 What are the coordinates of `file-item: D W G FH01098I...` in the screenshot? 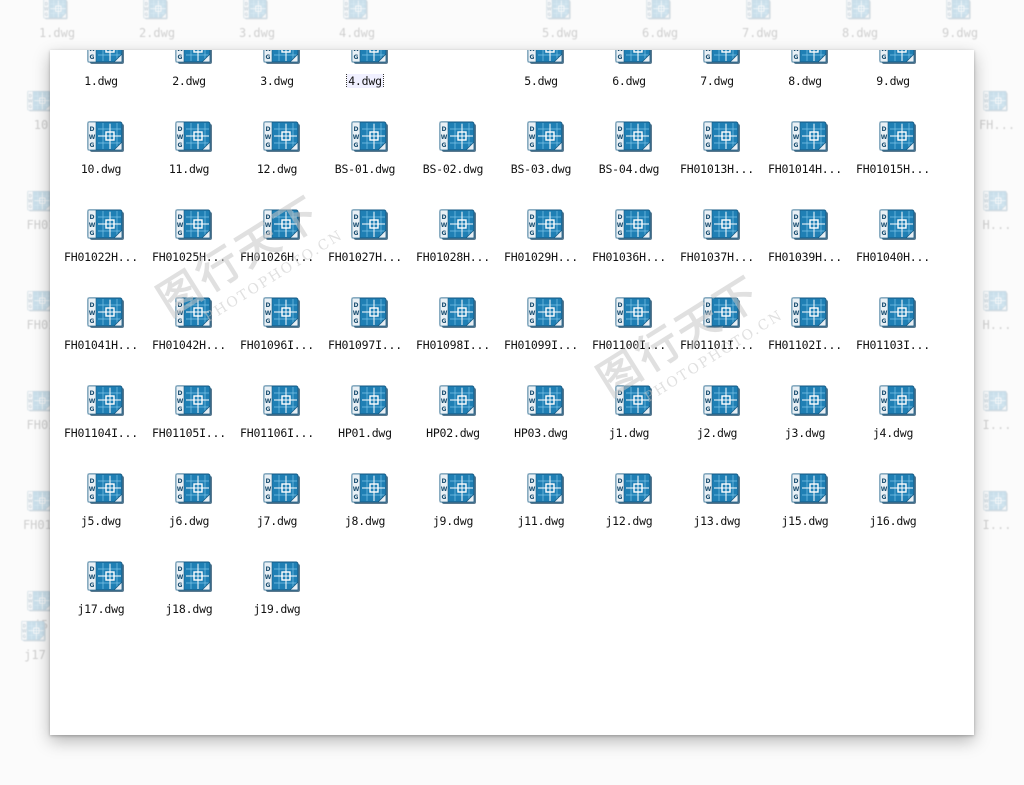 It's located at (453, 327).